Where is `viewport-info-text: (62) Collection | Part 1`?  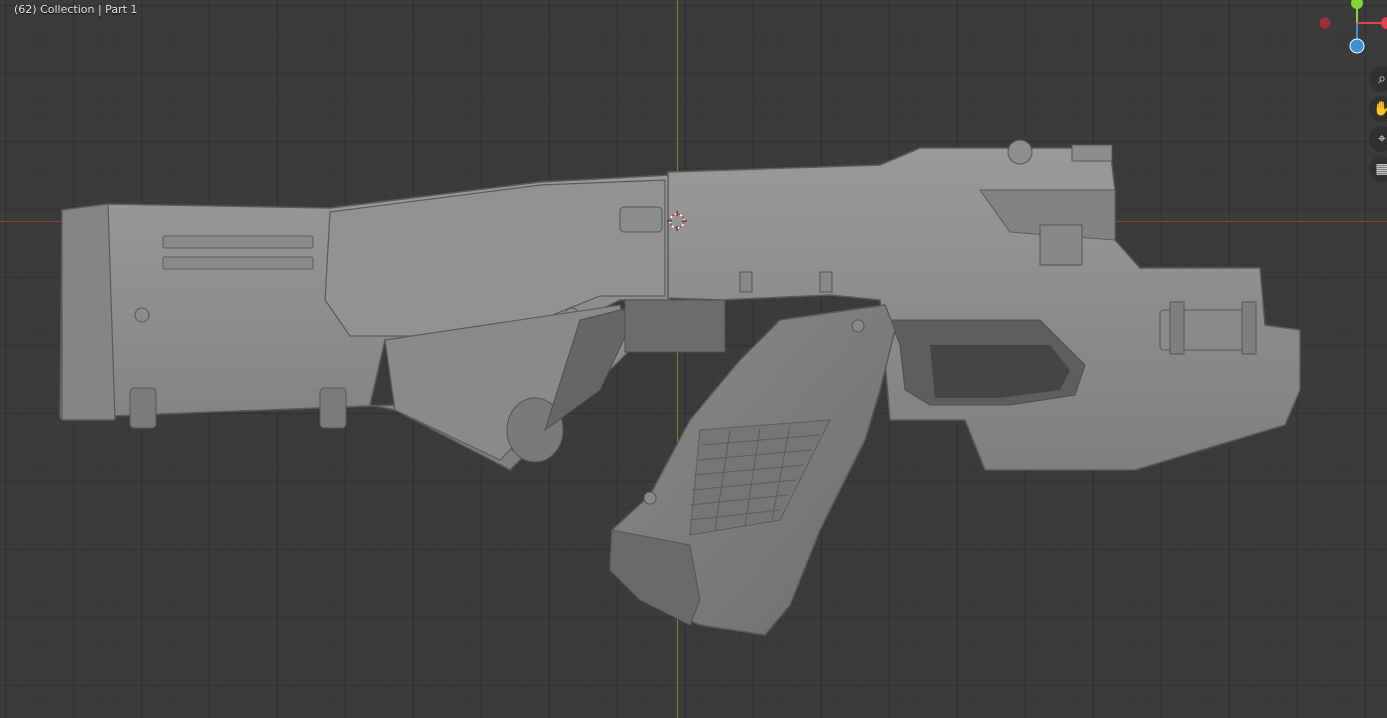
viewport-info-text: (62) Collection | Part 1 is located at coordinates (76, 9).